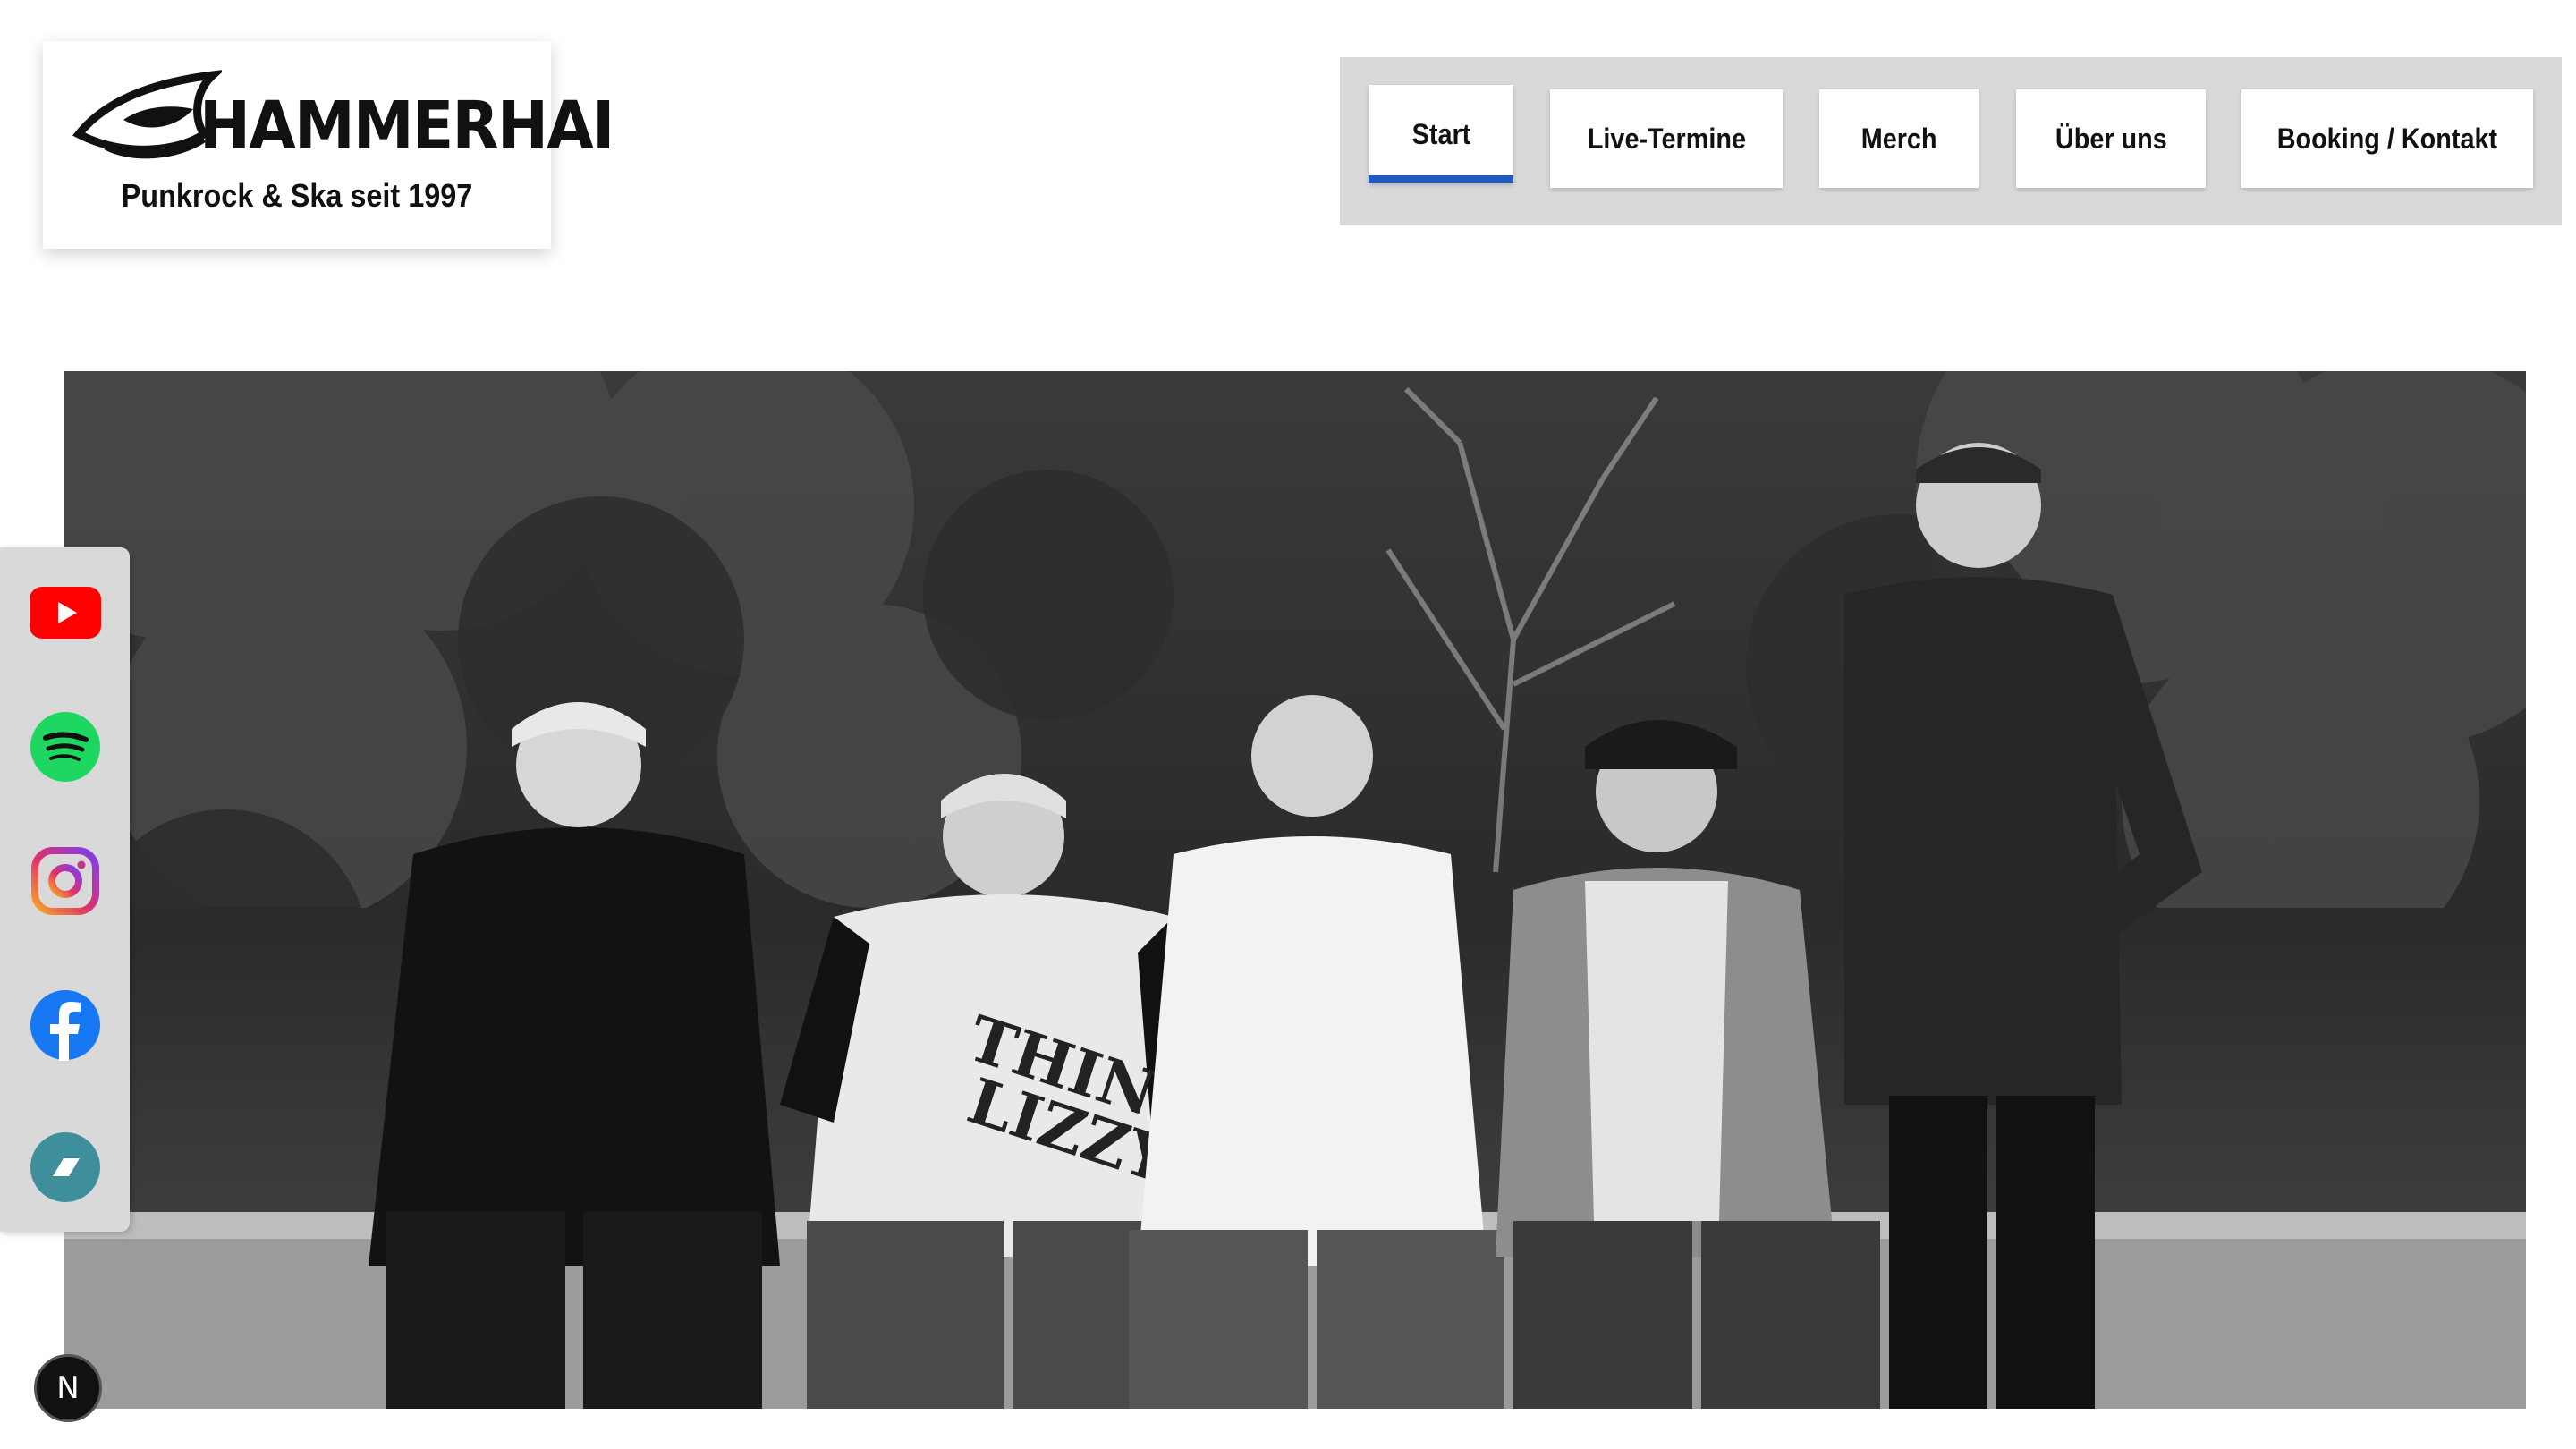 The image size is (2576, 1449). Describe the element at coordinates (406, 126) in the screenshot. I see `brand-name: HAMMERHAI` at that location.